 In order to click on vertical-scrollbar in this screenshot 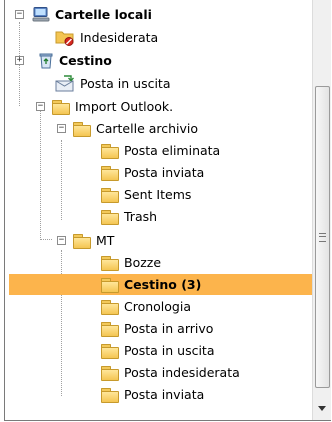, I will do `click(321, 210)`.